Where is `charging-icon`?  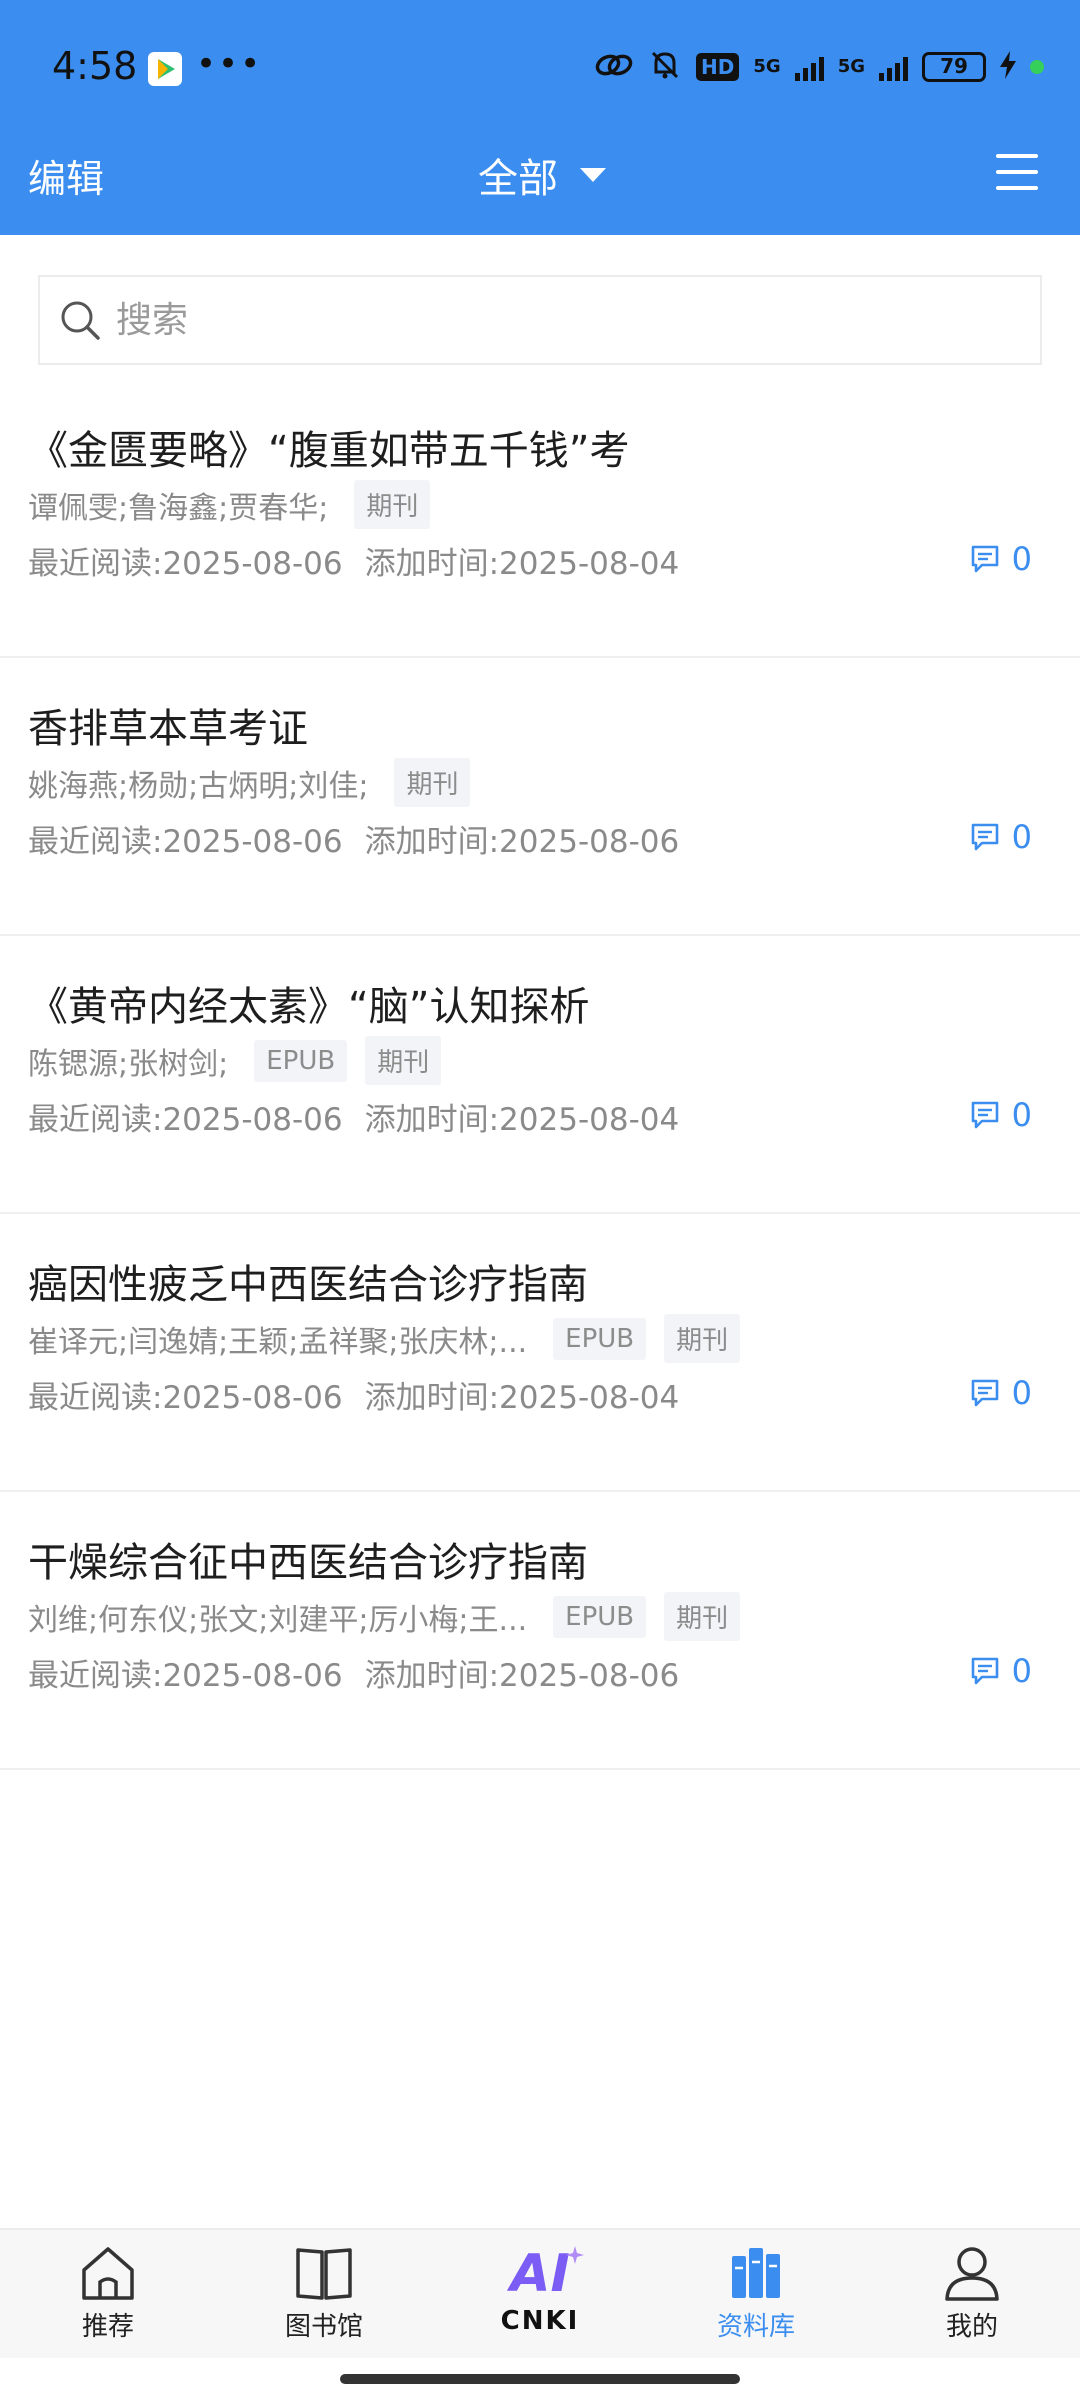
charging-icon is located at coordinates (1008, 67).